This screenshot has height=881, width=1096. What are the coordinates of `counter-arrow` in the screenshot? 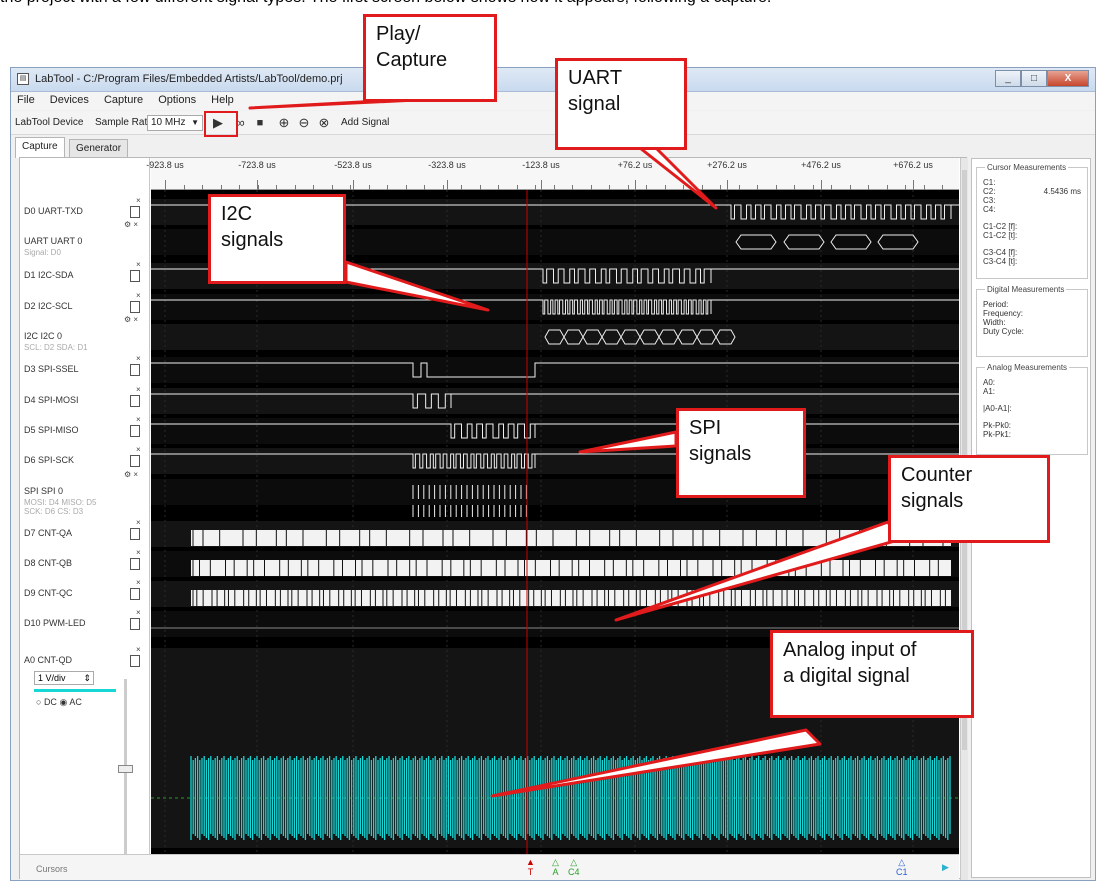 It's located at (757, 571).